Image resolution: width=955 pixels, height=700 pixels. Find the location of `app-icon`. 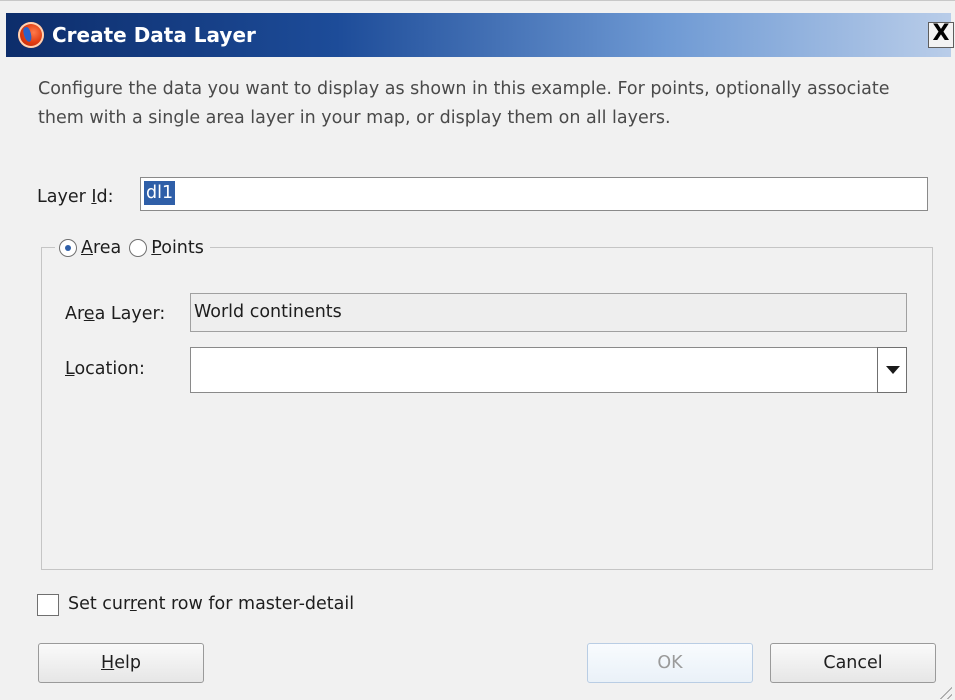

app-icon is located at coordinates (31, 35).